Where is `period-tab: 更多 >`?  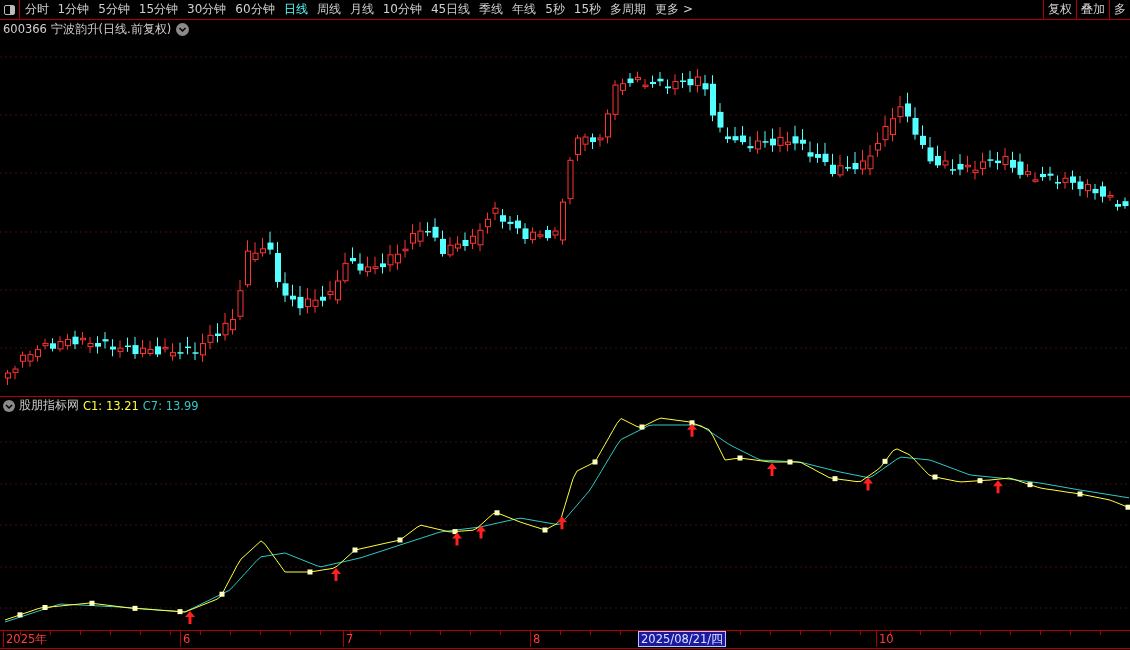 period-tab: 更多 > is located at coordinates (674, 9).